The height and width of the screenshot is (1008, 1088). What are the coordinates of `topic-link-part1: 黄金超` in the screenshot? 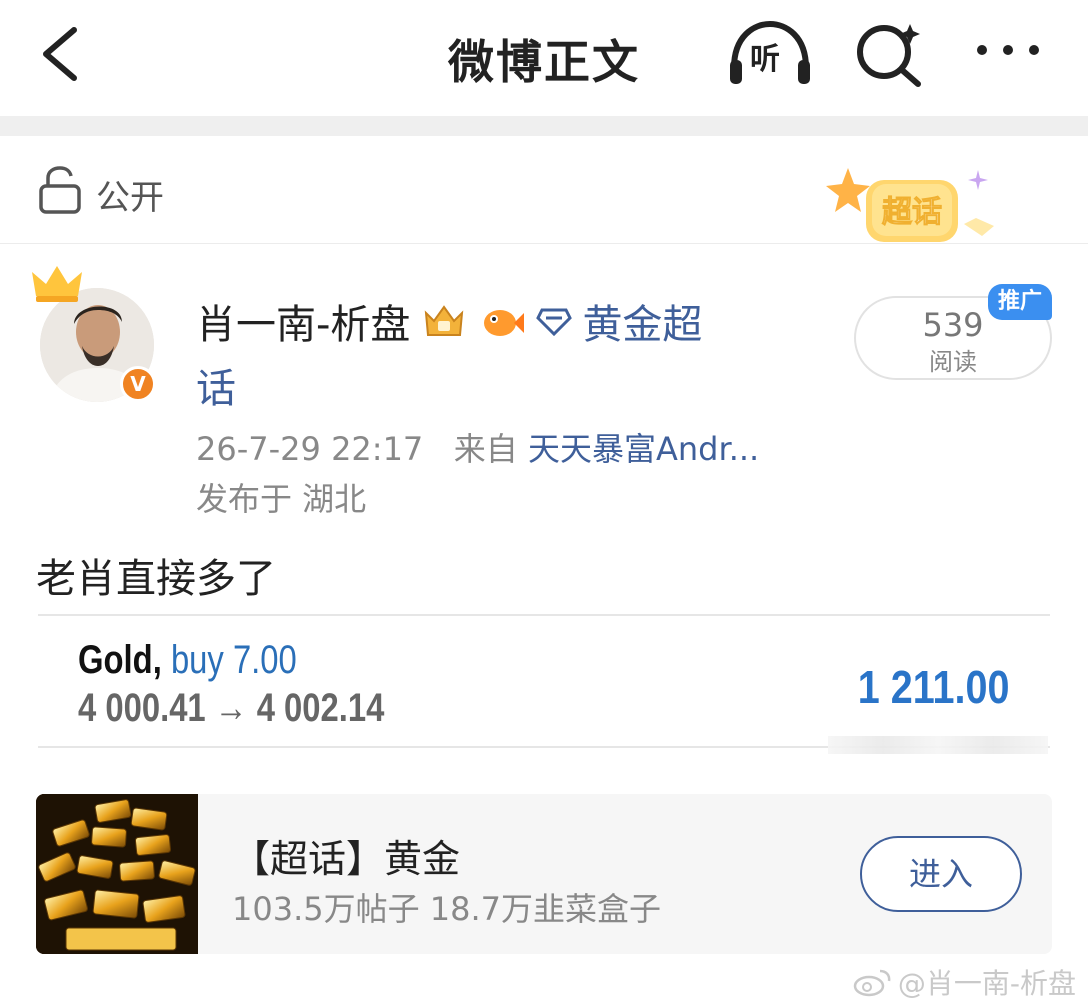 It's located at (642, 321).